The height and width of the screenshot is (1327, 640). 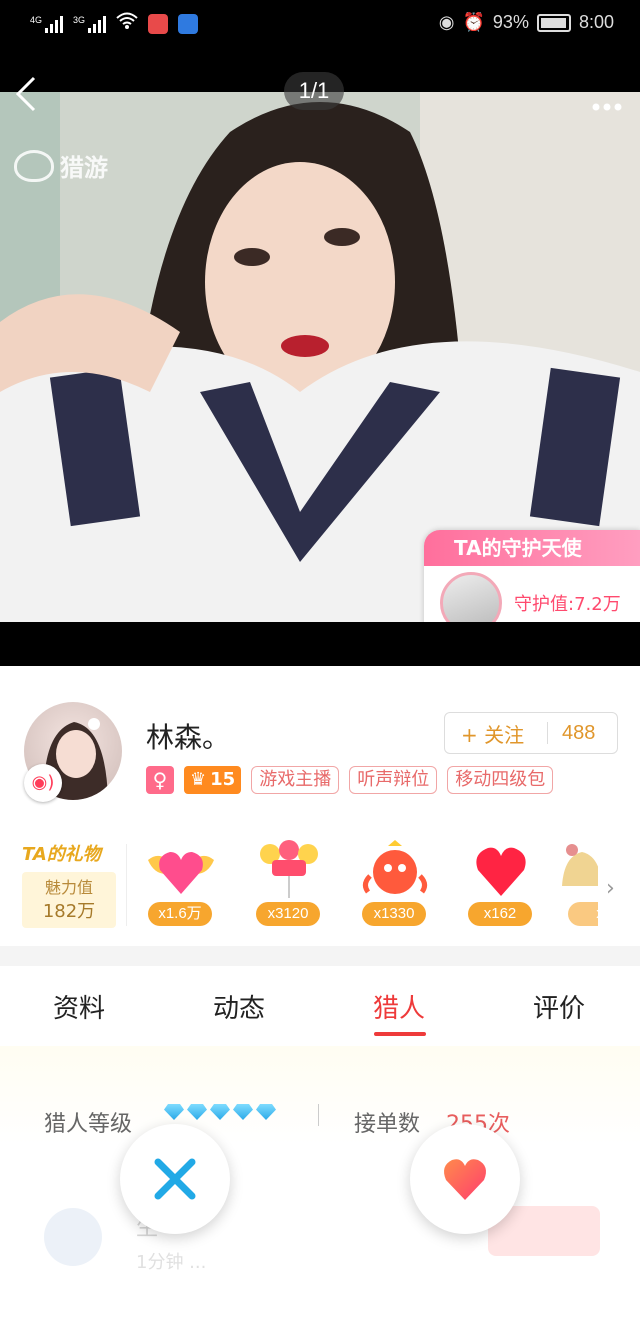 I want to click on close-icon, so click(x=175, y=1179).